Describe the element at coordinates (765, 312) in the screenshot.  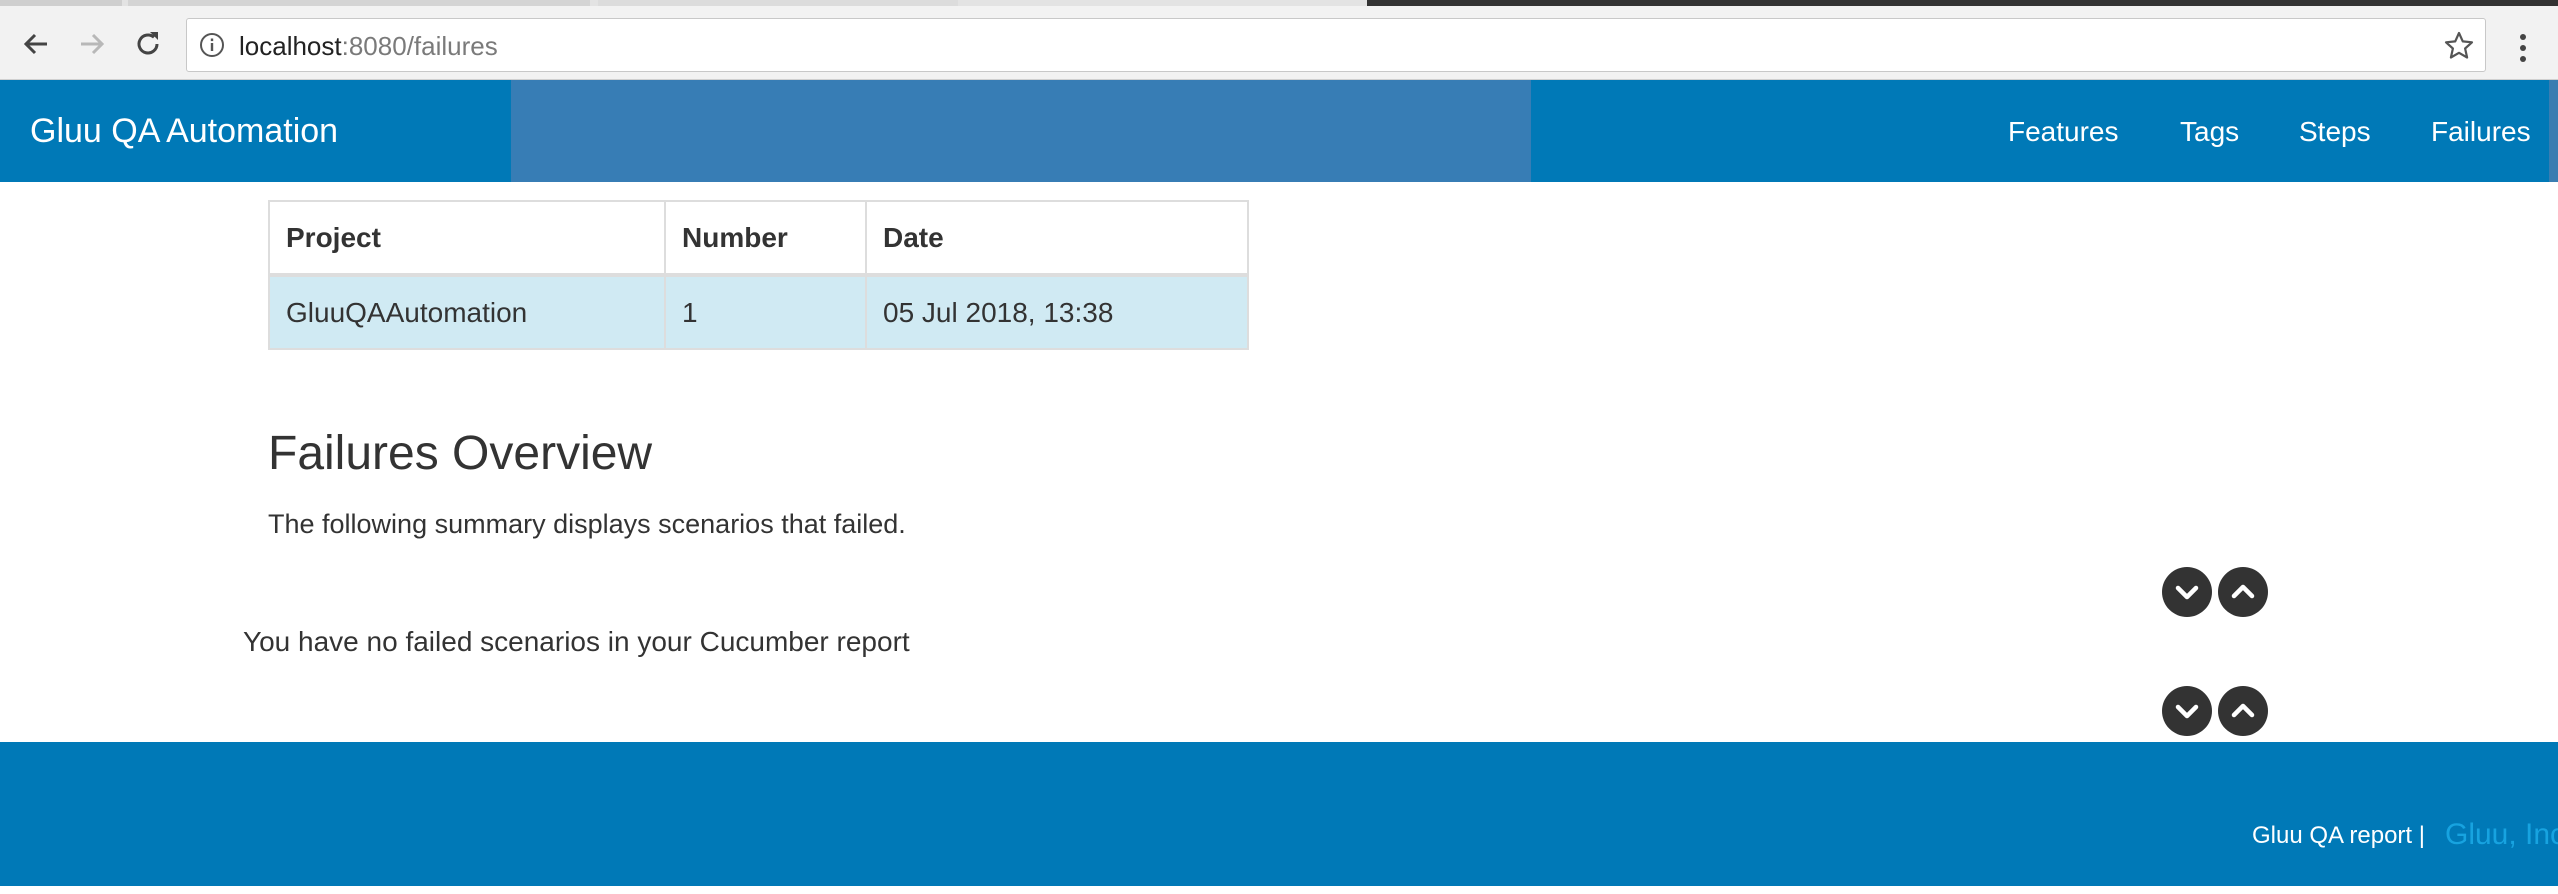
I see `number-cell: 1` at that location.